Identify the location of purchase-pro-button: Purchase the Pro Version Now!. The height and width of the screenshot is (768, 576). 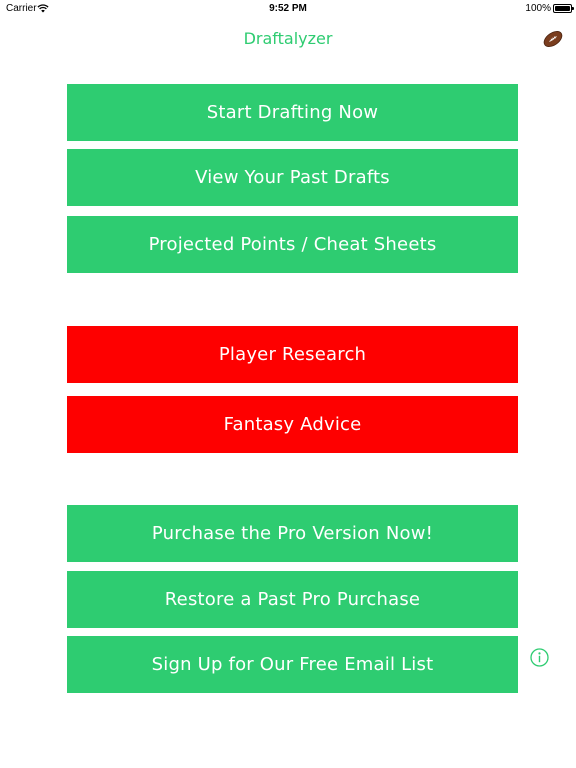
(292, 533).